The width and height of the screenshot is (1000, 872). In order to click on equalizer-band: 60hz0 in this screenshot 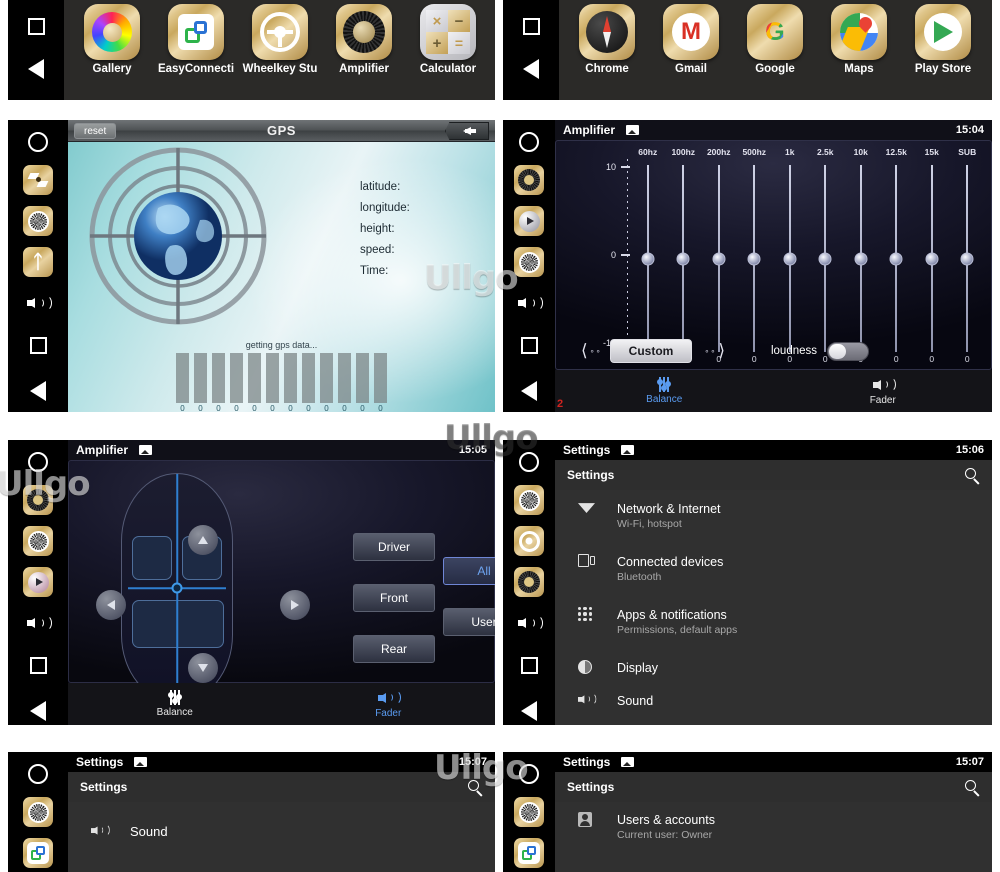, I will do `click(648, 257)`.